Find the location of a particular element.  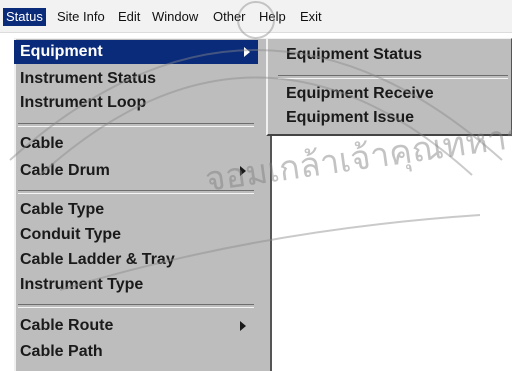

menu-item-cable-route: Cable Route is located at coordinates (136, 326).